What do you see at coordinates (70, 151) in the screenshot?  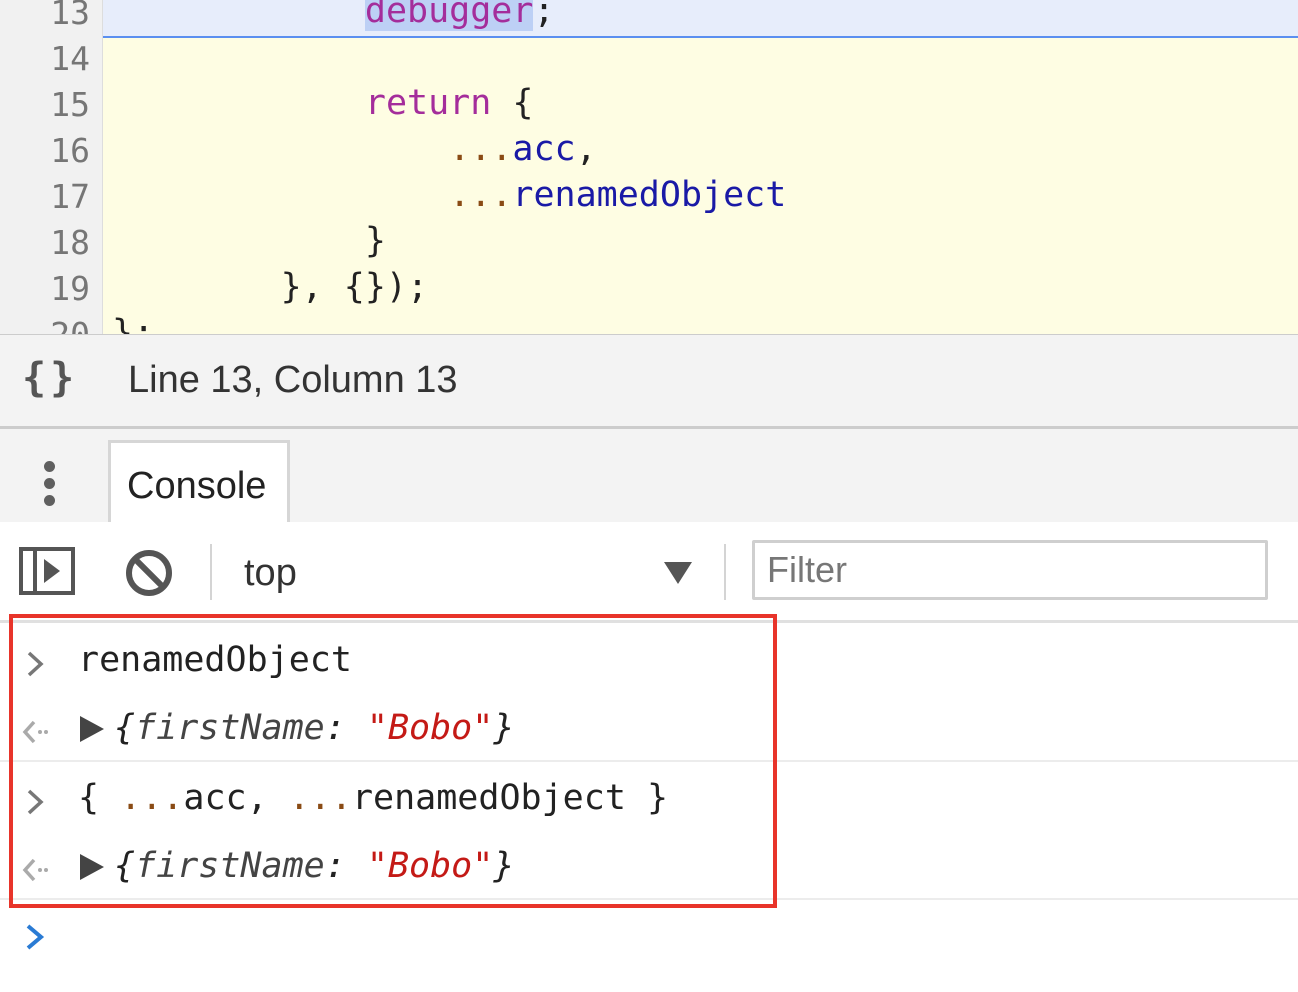 I see `line-number: 16` at bounding box center [70, 151].